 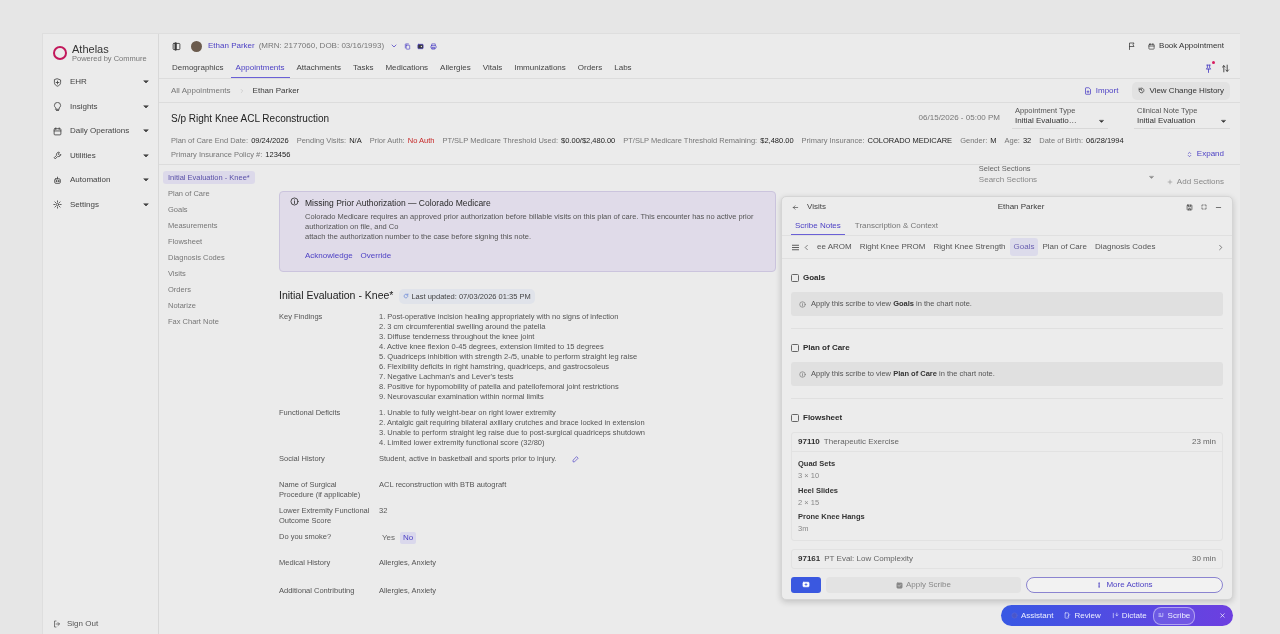 What do you see at coordinates (1204, 154) in the screenshot?
I see `expand-button: Expand` at bounding box center [1204, 154].